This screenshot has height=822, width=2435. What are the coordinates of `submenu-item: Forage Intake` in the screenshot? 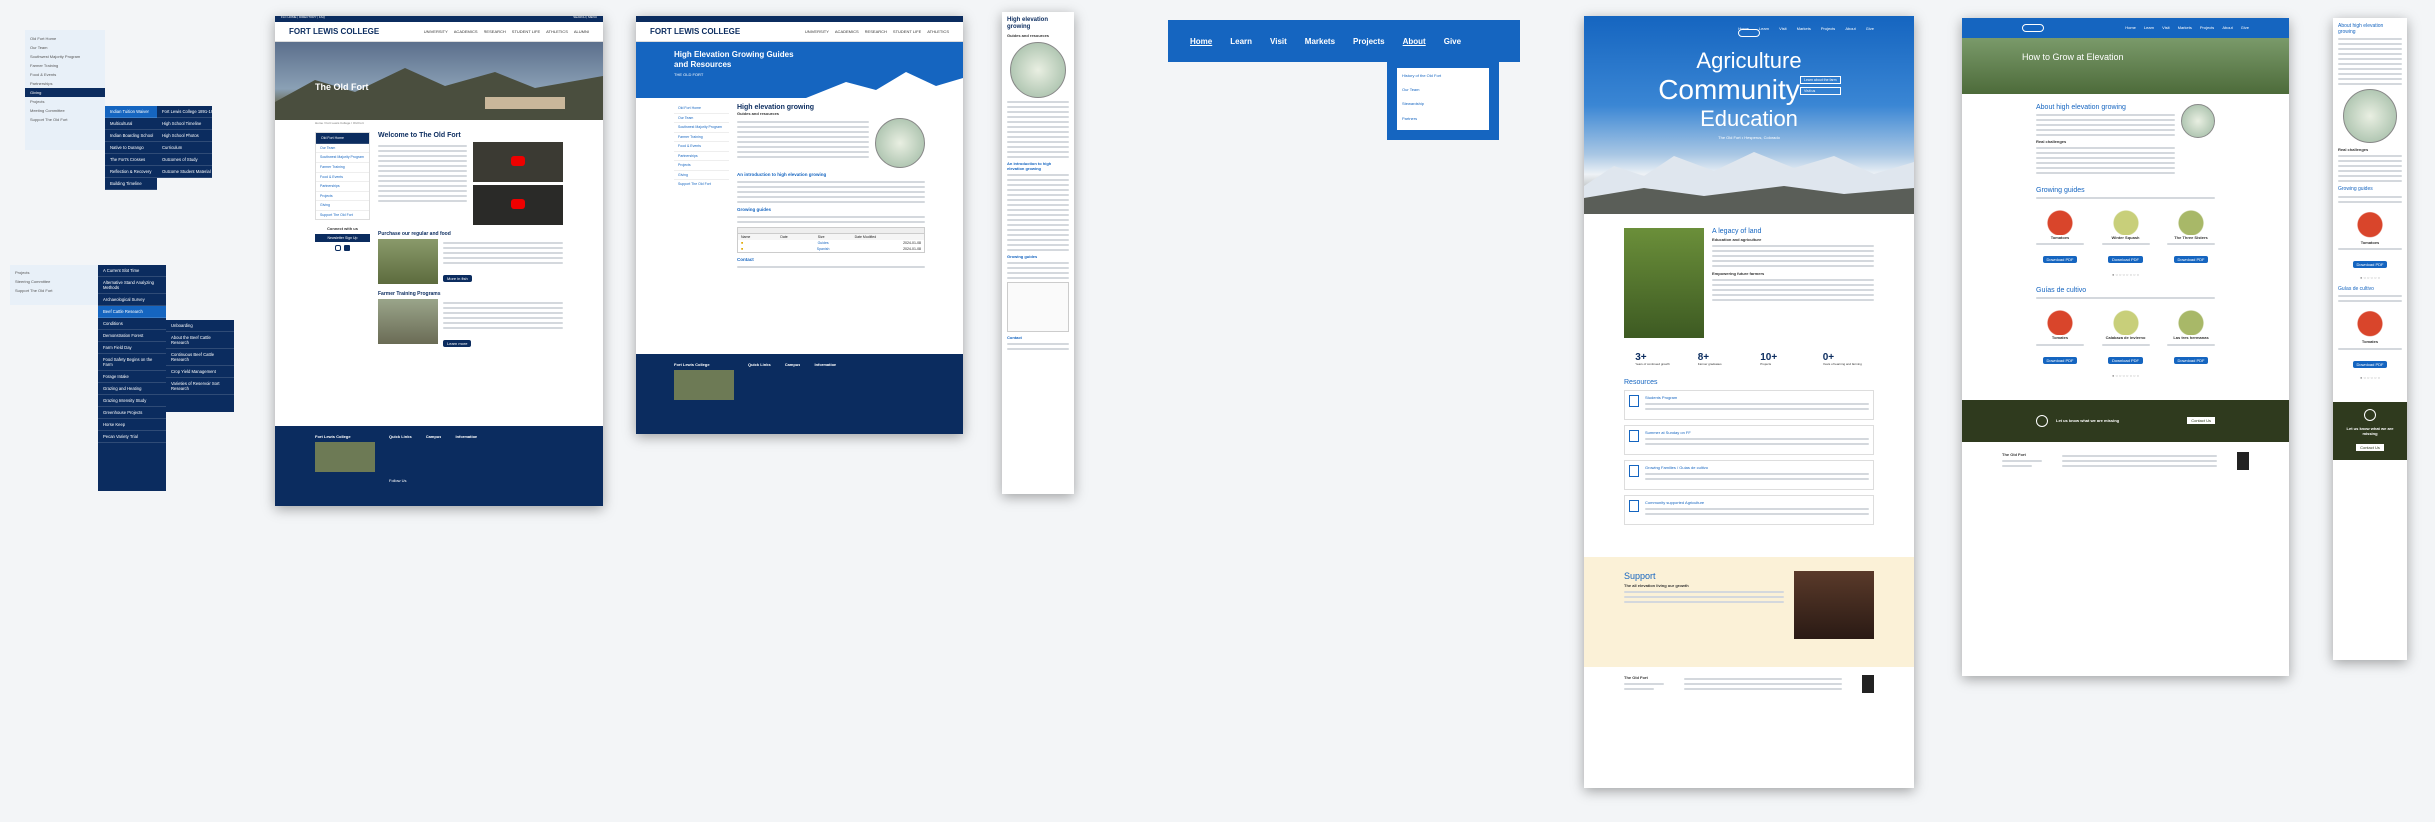 It's located at (132, 377).